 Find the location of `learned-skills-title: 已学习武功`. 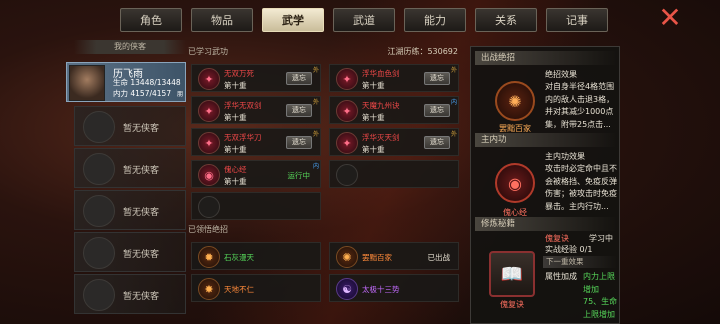

learned-skills-title: 已学习武功 is located at coordinates (208, 51).